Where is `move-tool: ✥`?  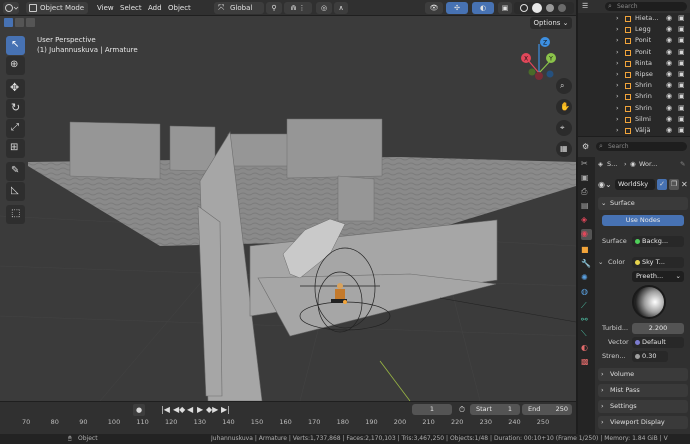
move-tool: ✥ is located at coordinates (15, 88).